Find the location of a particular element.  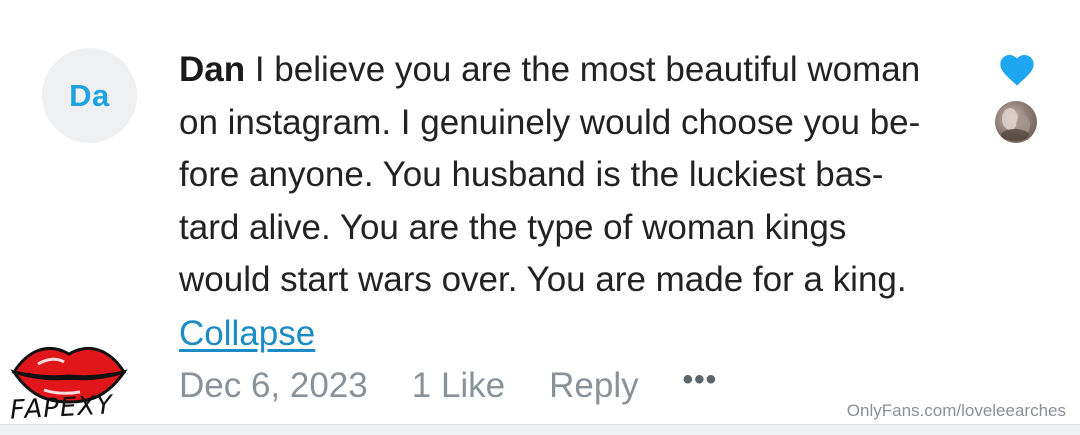

author-avatar: Da is located at coordinates (89, 95).